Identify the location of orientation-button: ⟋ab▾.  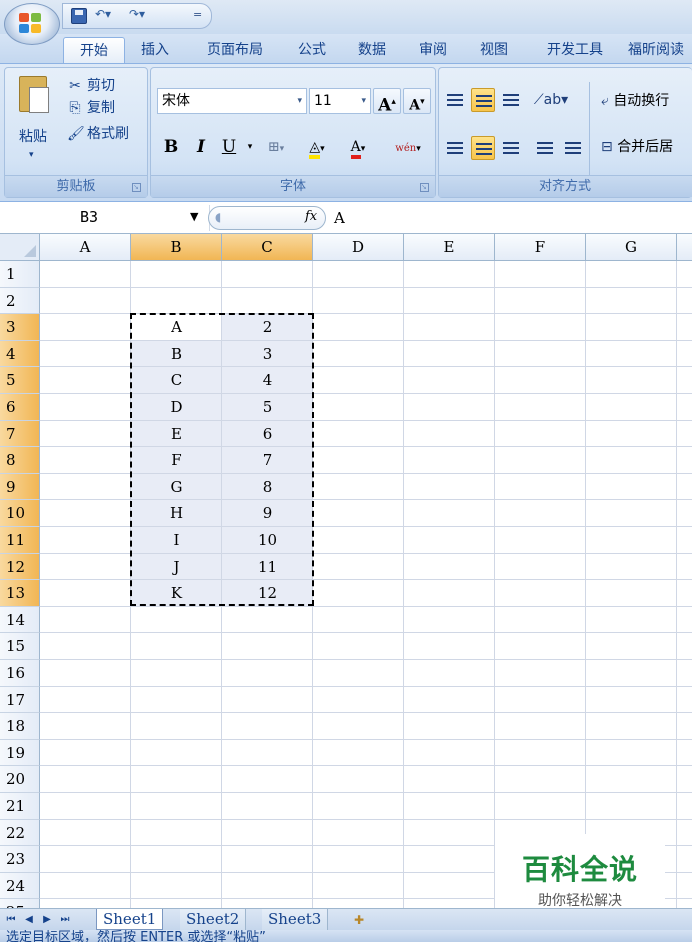
(551, 100).